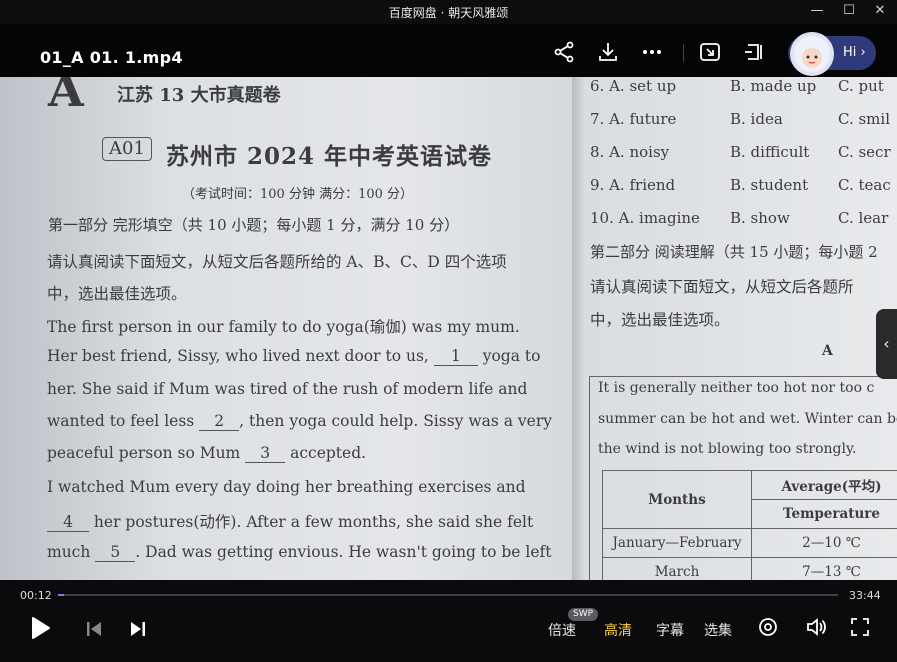  What do you see at coordinates (115, 552) in the screenshot?
I see `blank-number: 5` at bounding box center [115, 552].